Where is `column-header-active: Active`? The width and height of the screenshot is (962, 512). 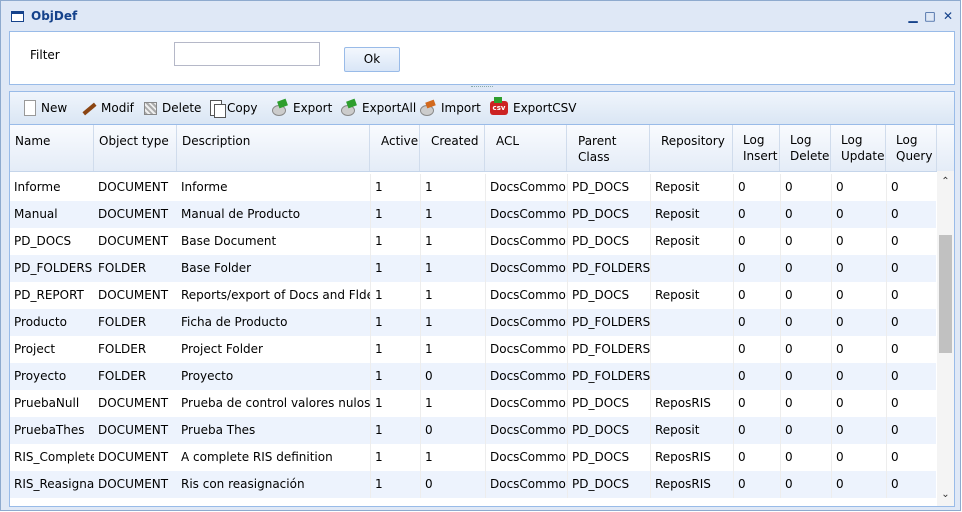 column-header-active: Active is located at coordinates (395, 148).